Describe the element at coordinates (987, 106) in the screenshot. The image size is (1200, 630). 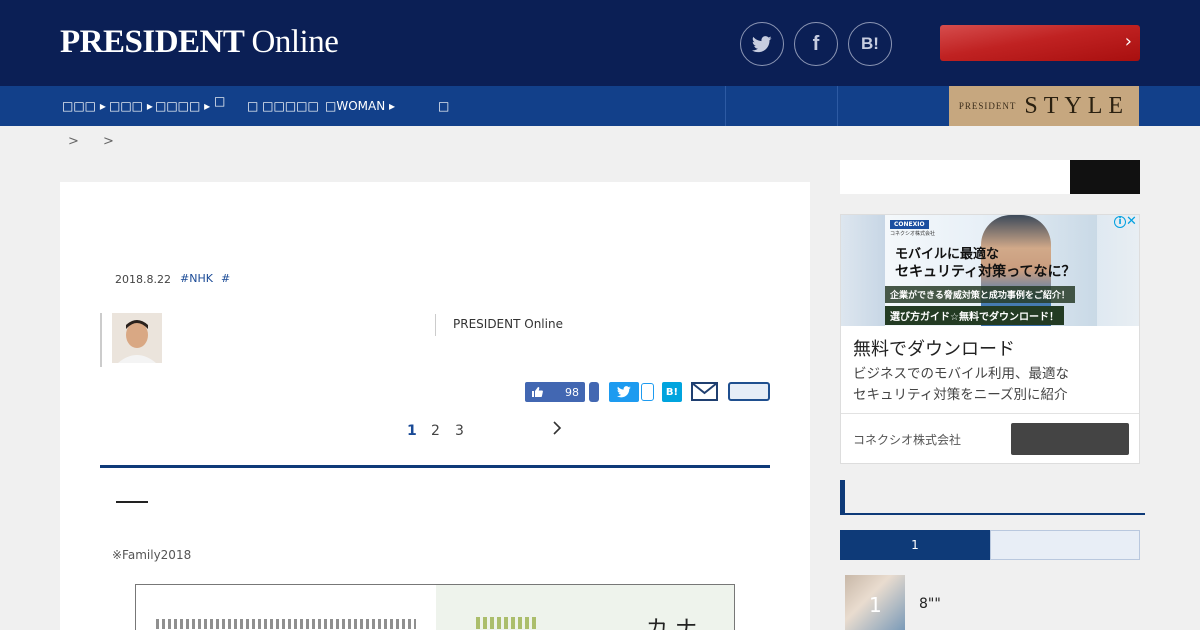
I see `style-prefix: PRESIDENT` at that location.